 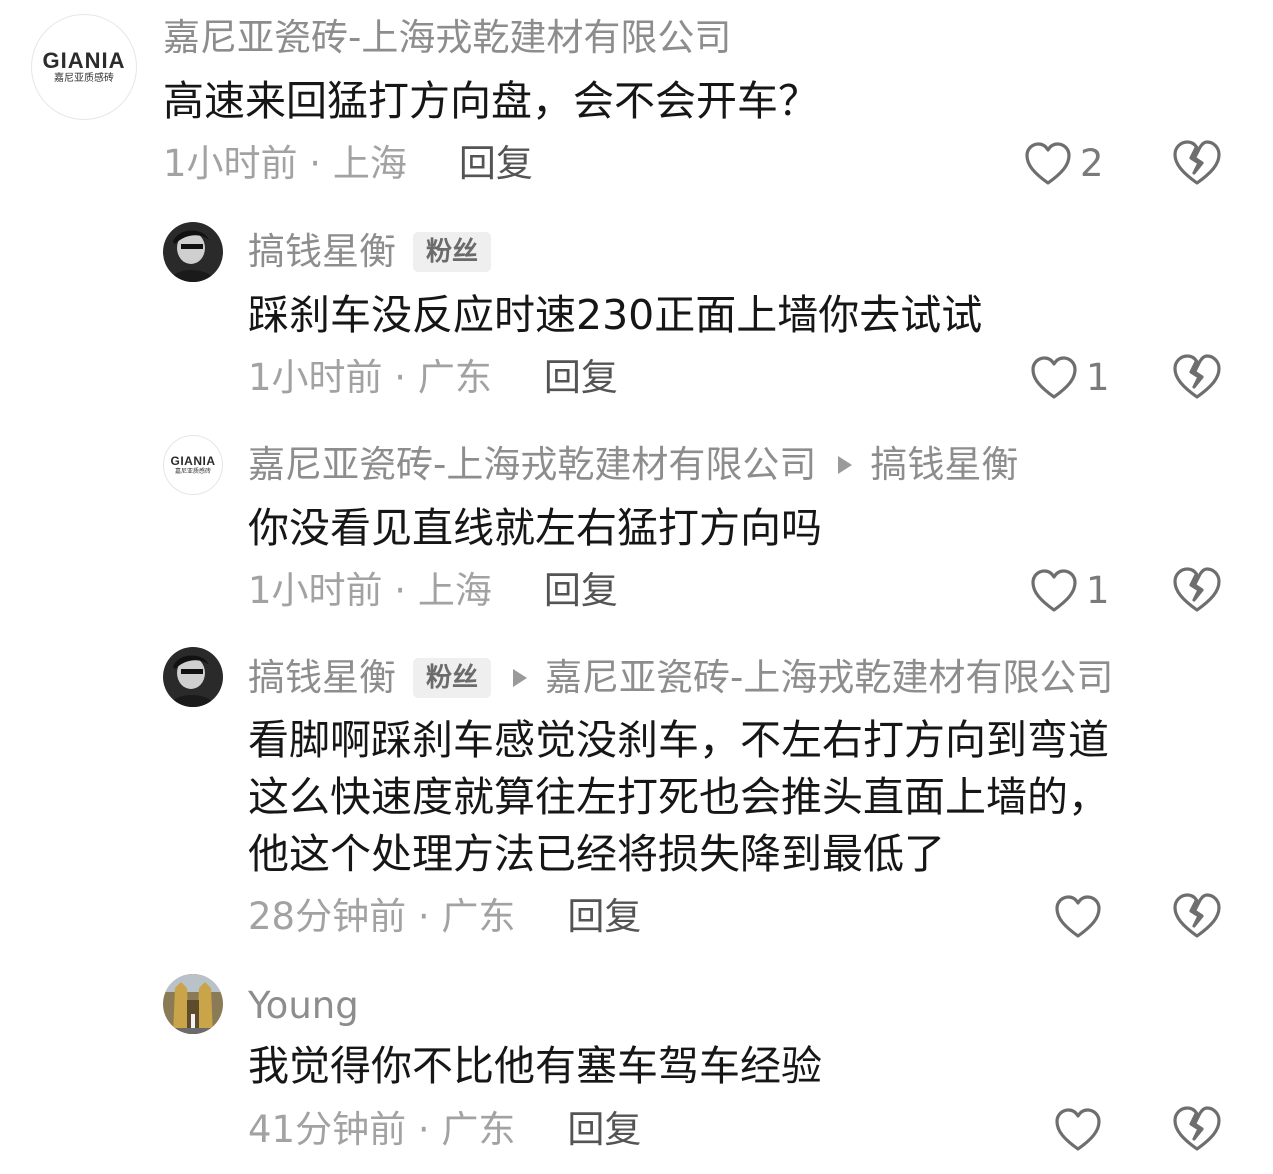 What do you see at coordinates (382, 1129) in the screenshot?
I see `time-location: 41分钟前 · 广东` at bounding box center [382, 1129].